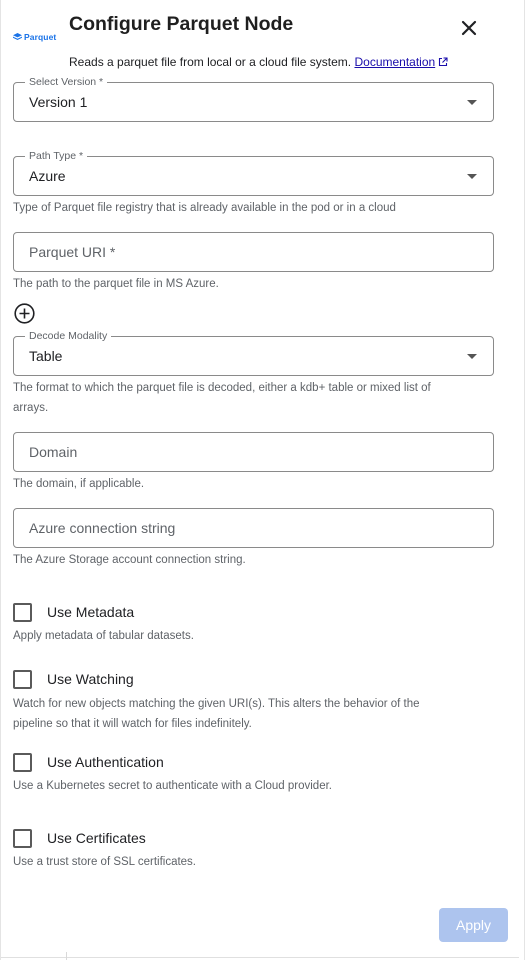 This screenshot has height=960, width=525. Describe the element at coordinates (66, 956) in the screenshot. I see `bottom-divider-tick` at that location.